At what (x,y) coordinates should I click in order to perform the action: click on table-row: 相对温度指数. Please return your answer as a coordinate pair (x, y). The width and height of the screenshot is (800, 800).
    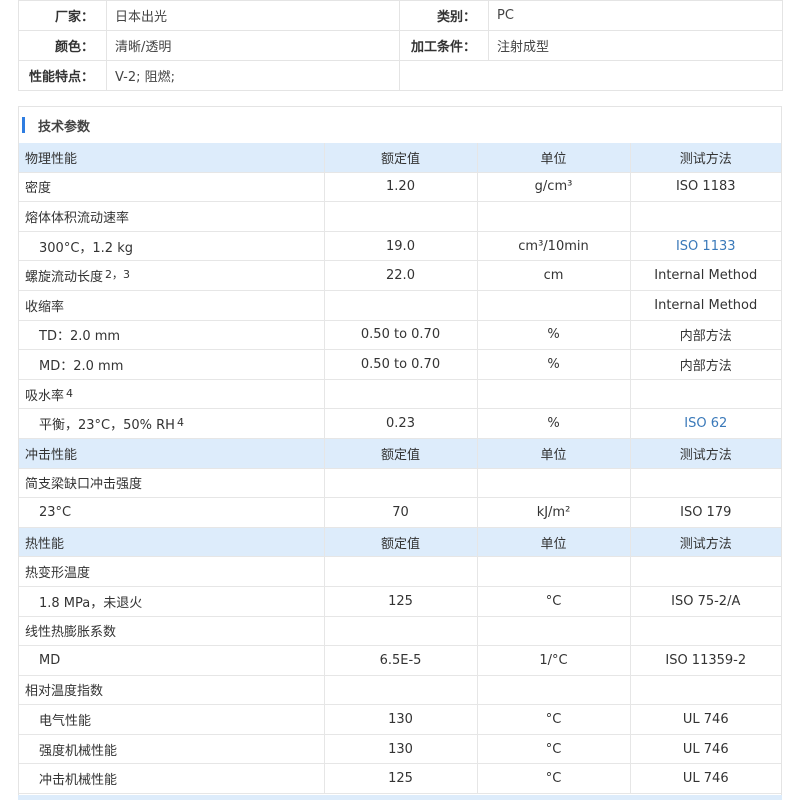
    Looking at the image, I should click on (400, 690).